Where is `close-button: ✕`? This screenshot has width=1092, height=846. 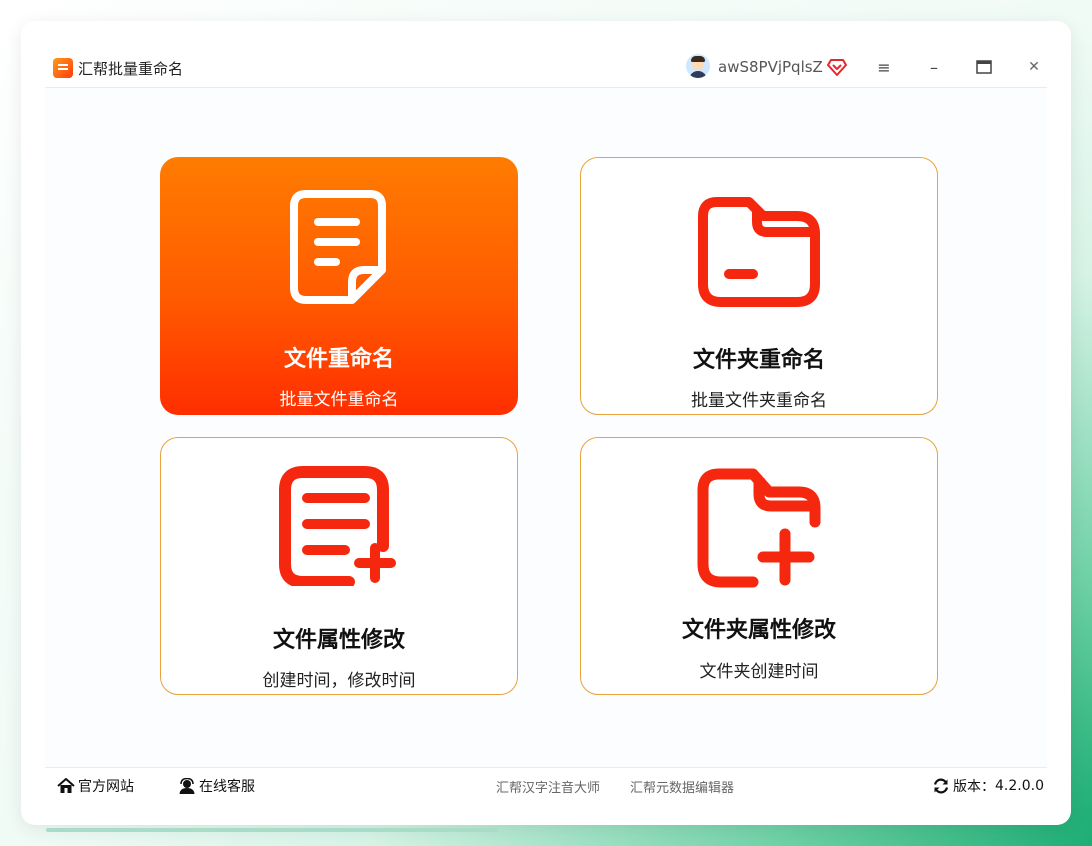 close-button: ✕ is located at coordinates (1034, 67).